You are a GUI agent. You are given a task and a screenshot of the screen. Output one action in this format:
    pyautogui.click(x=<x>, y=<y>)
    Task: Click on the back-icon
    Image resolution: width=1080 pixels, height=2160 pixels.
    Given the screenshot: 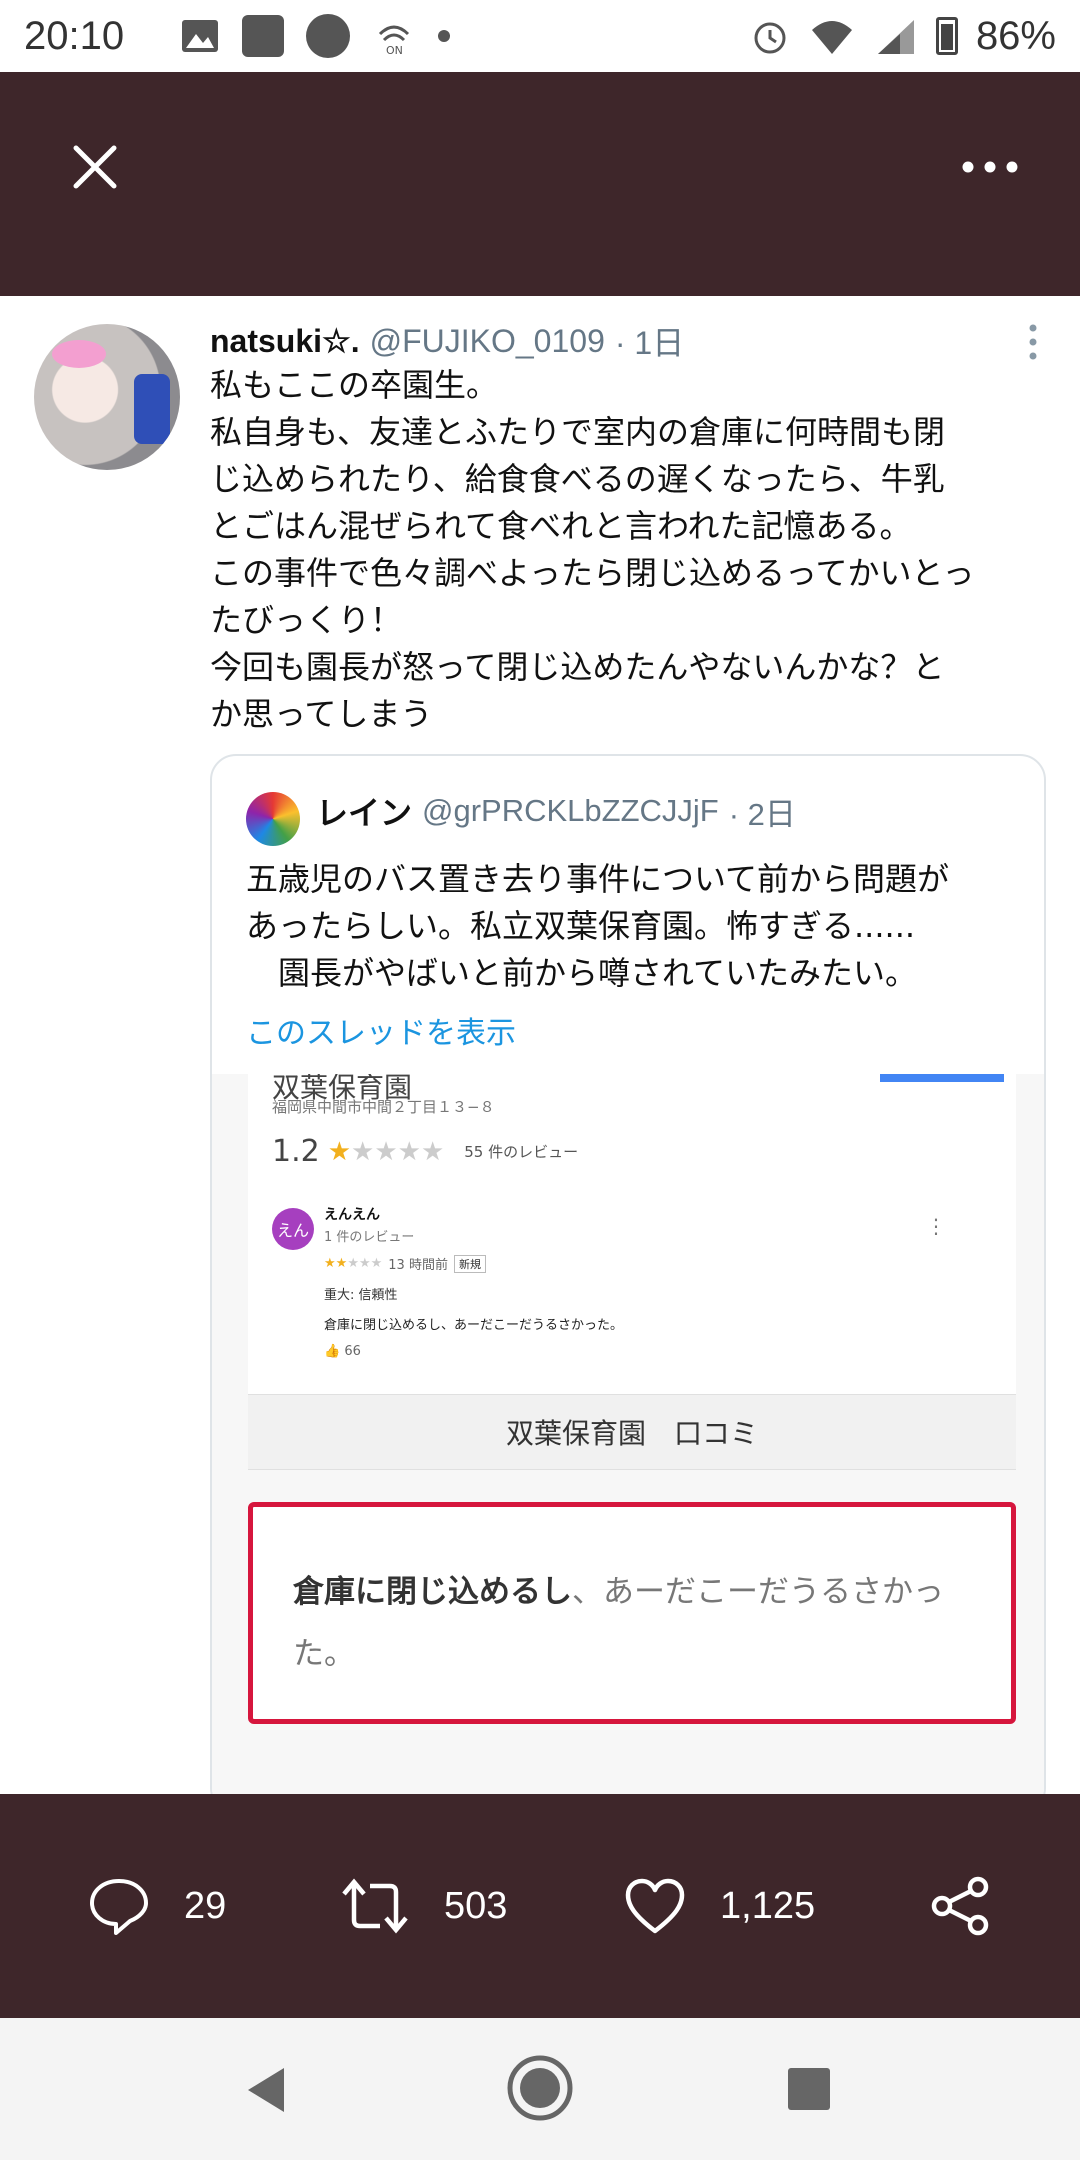 What is the action you would take?
    pyautogui.click(x=266, y=2090)
    